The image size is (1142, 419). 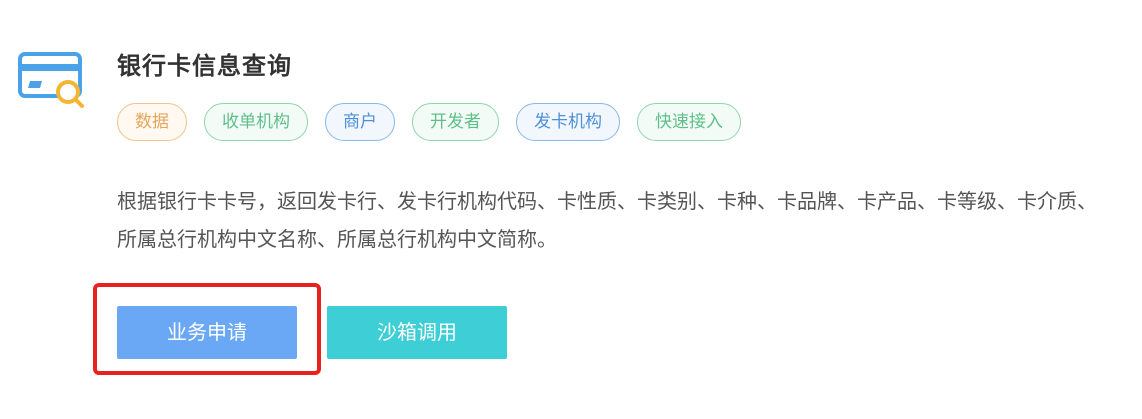 I want to click on sandbox-call-button: 沙箱调用, so click(x=417, y=332).